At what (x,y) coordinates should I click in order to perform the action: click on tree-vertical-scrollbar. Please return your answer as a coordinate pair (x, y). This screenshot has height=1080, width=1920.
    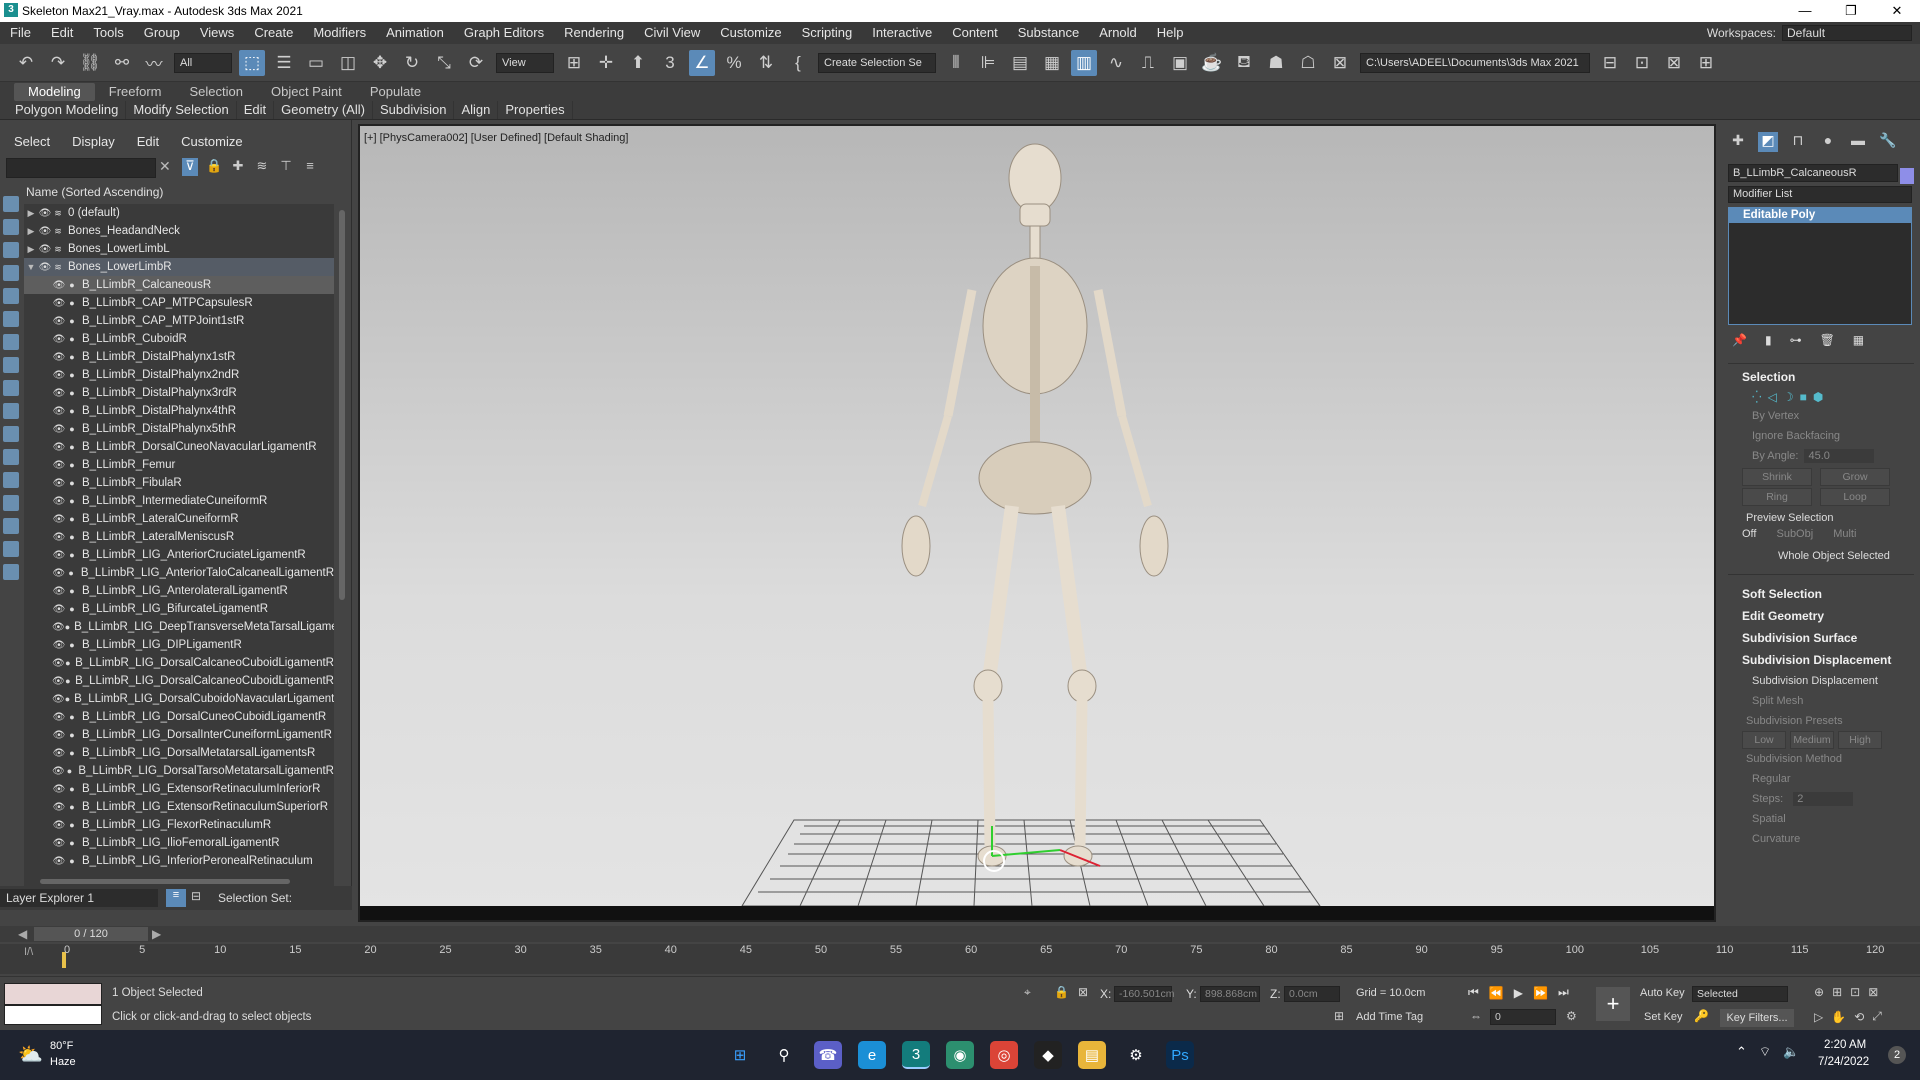
    Looking at the image, I should click on (342, 405).